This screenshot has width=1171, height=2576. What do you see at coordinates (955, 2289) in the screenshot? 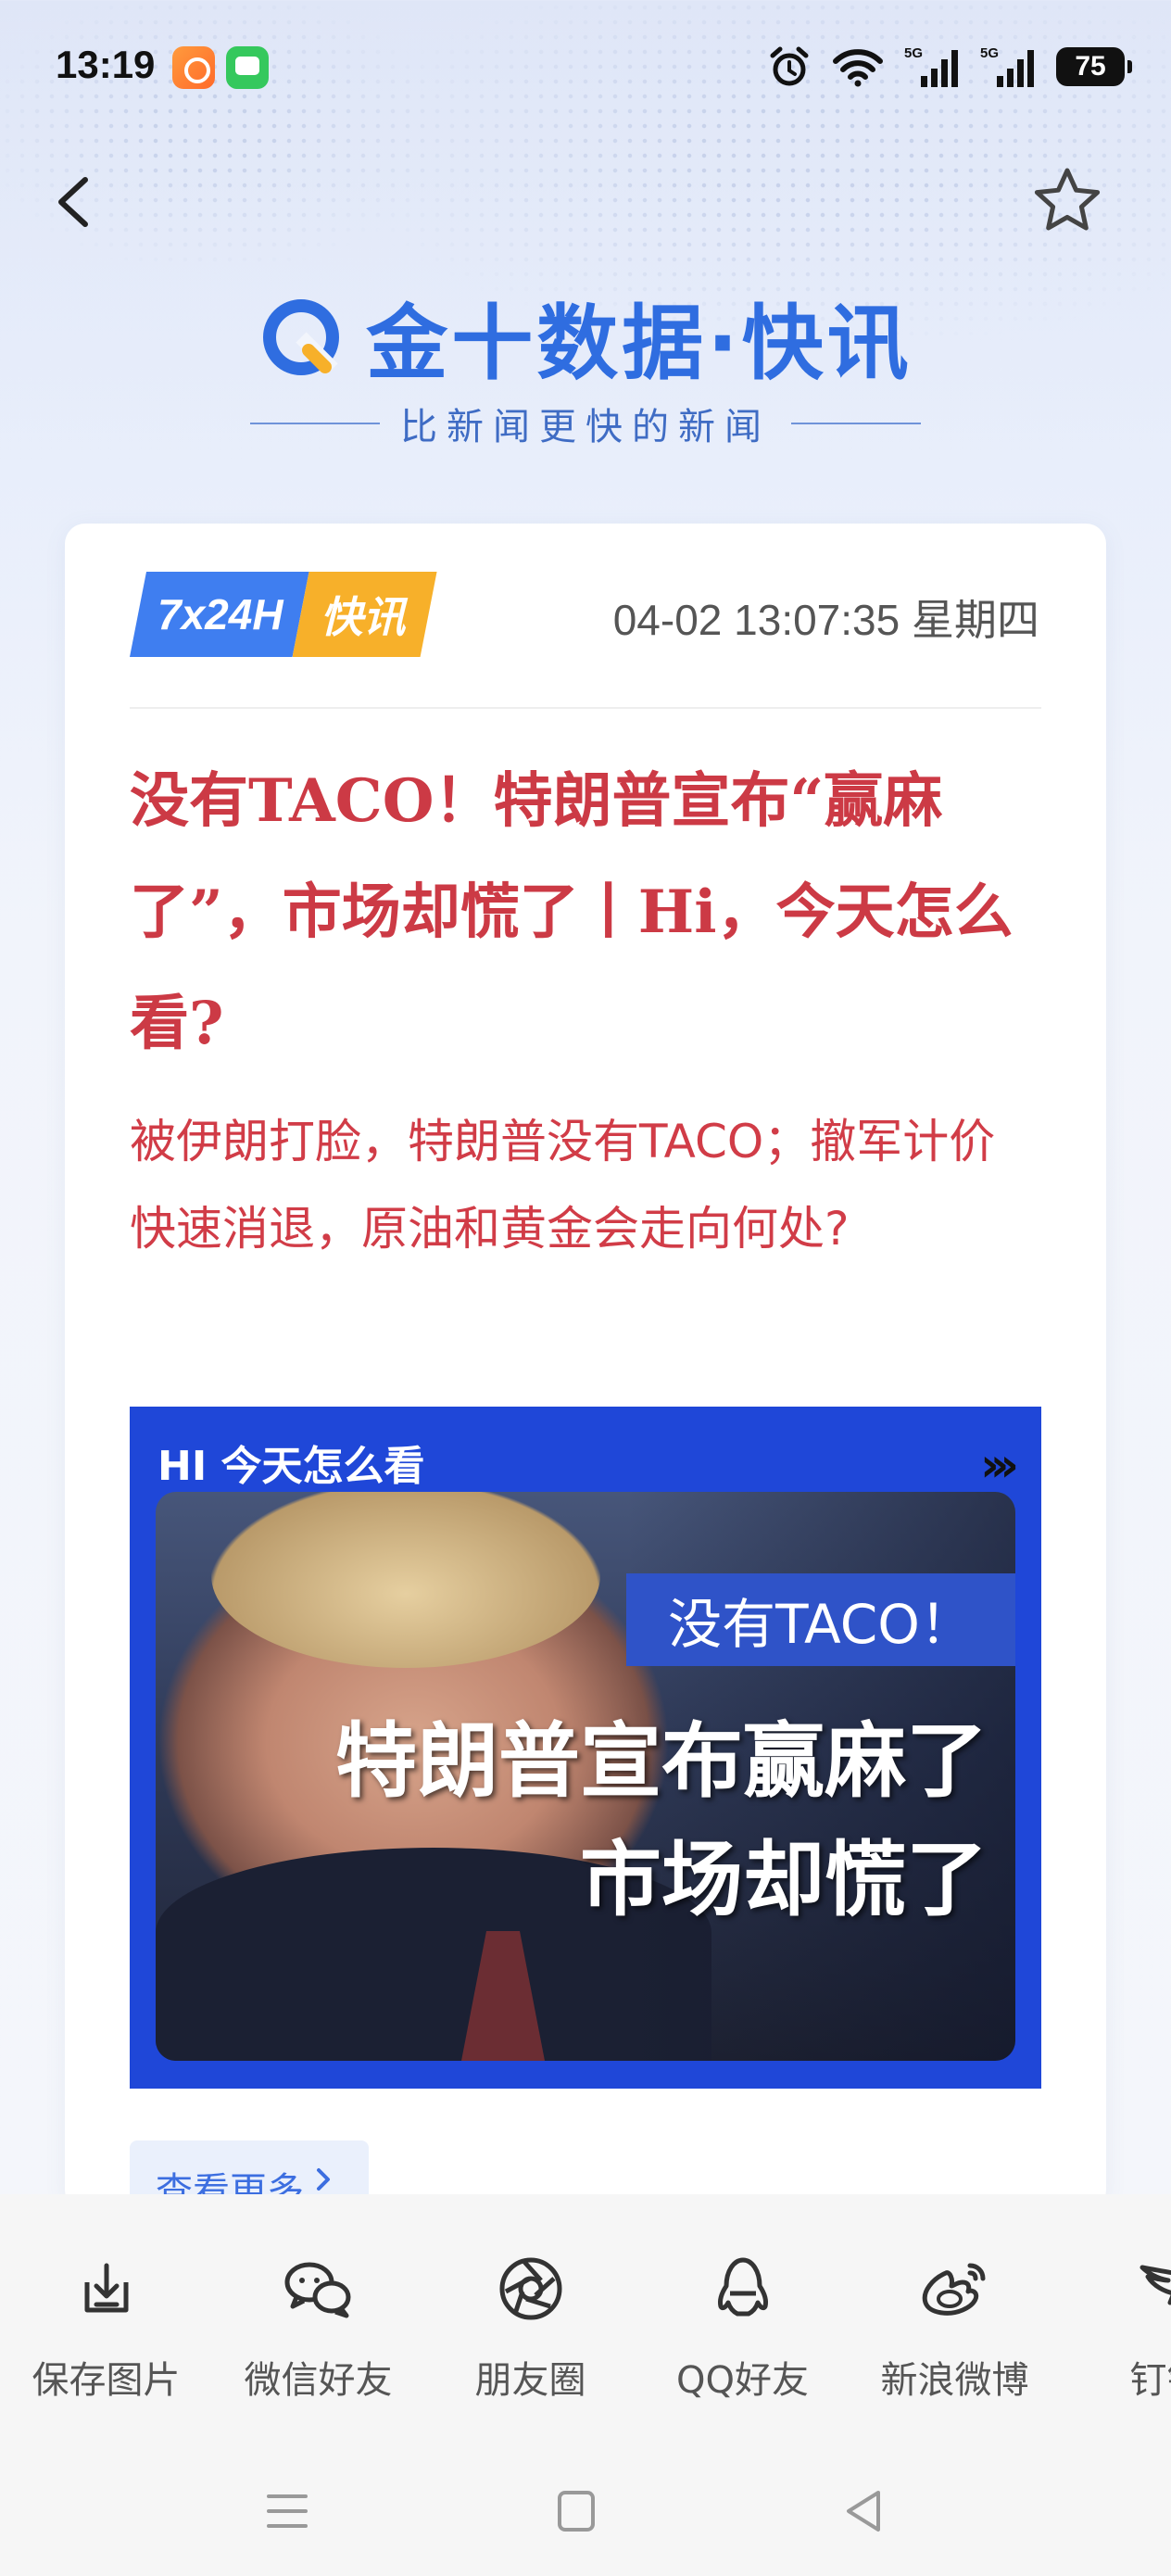
I see `weibo-icon` at bounding box center [955, 2289].